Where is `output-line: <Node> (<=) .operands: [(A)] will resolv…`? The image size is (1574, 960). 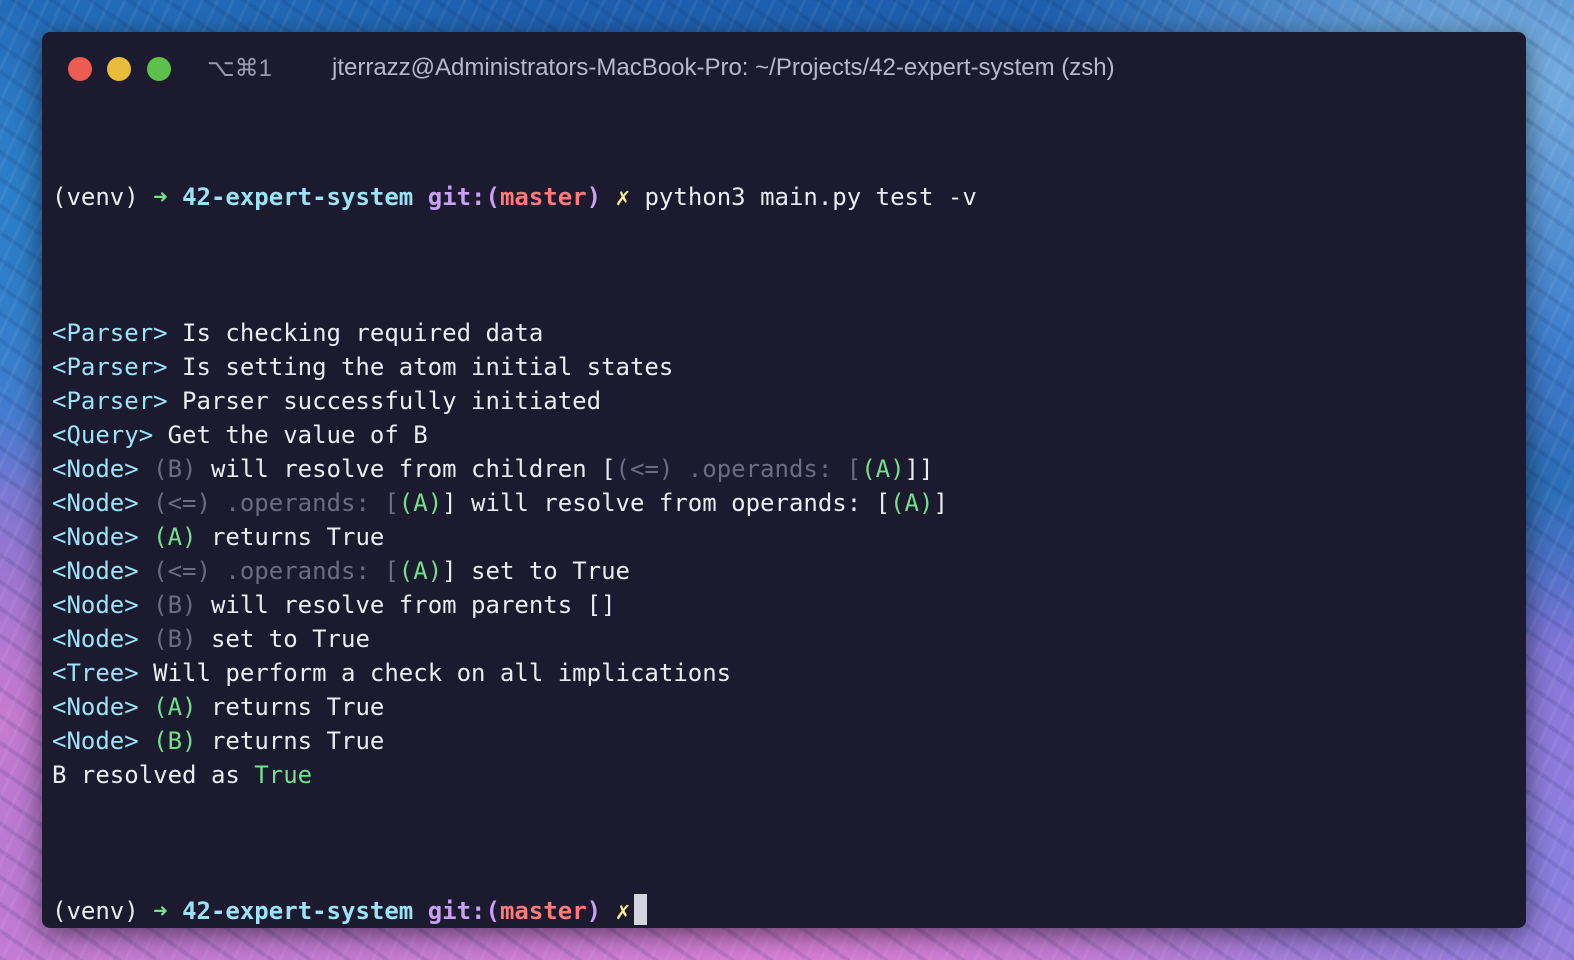 output-line: <Node> (<=) .operands: [(A)] will resolv… is located at coordinates (784, 503).